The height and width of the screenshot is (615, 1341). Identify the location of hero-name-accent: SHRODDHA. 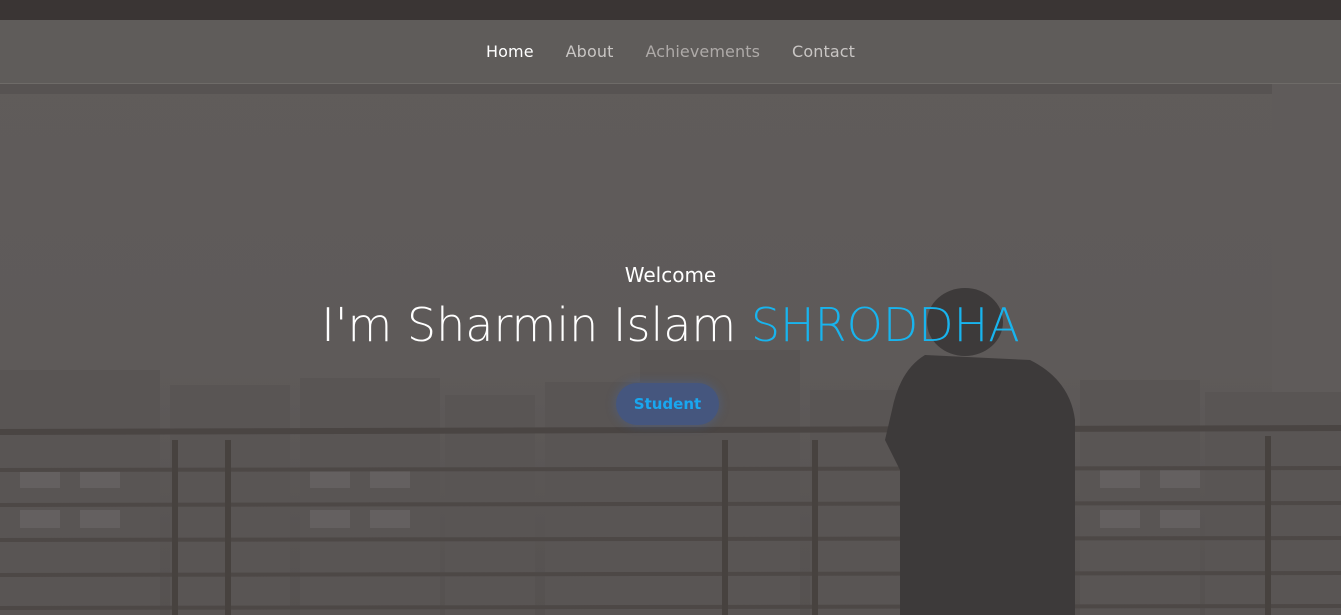
(885, 325).